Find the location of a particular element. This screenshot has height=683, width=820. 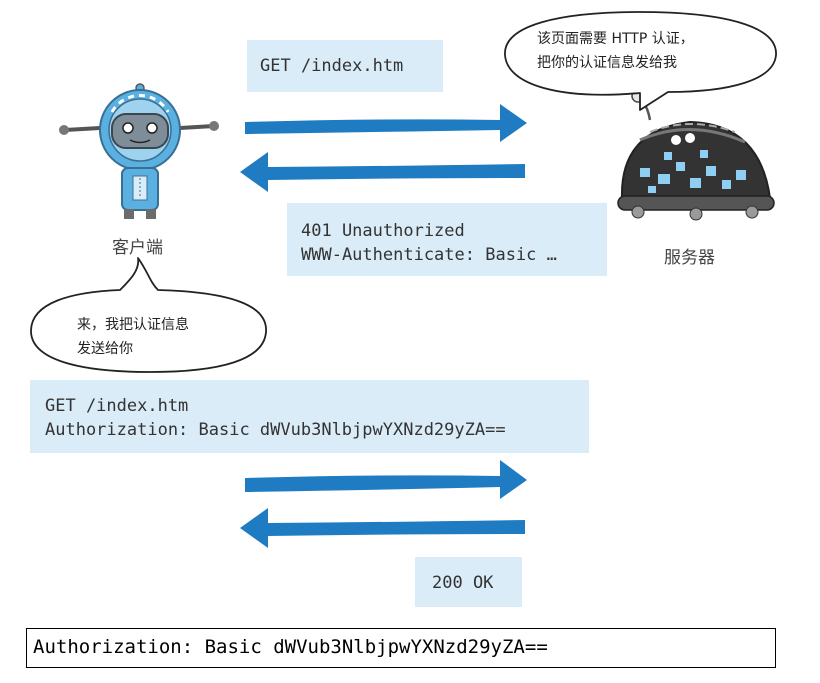

speech-line: 发送给你 is located at coordinates (105, 349).